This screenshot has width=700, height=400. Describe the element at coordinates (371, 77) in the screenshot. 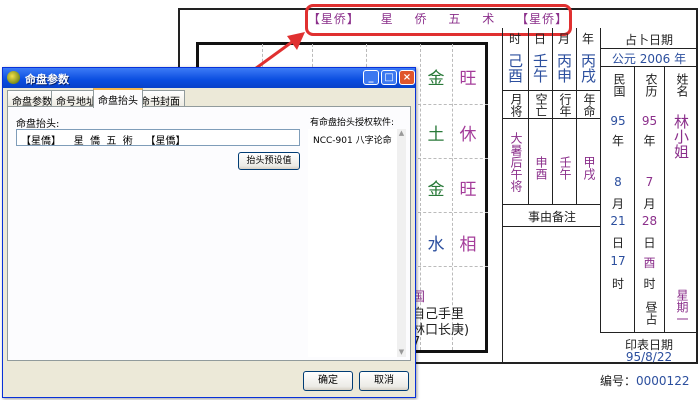

I see `minimize-button: _` at that location.